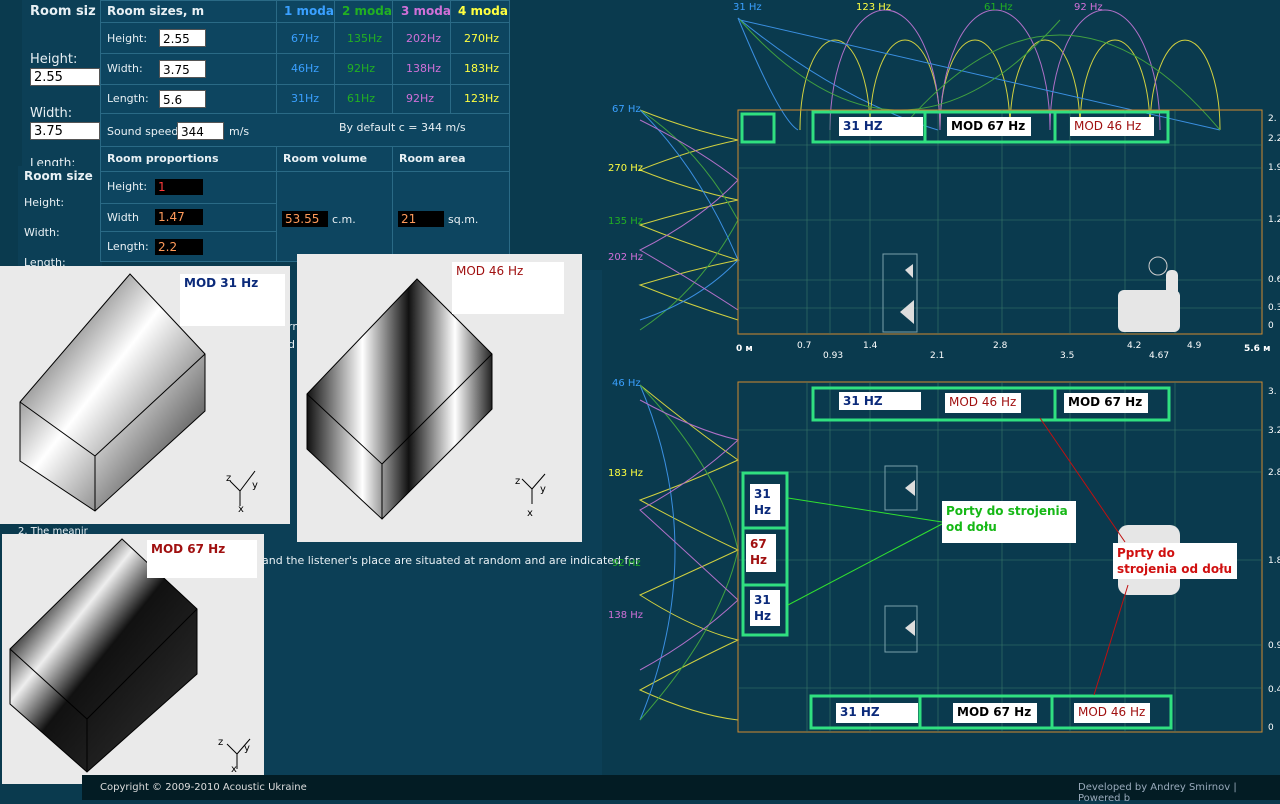 This screenshot has height=804, width=1280. Describe the element at coordinates (58, 176) in the screenshot. I see `room-size-title-2: Room size` at that location.